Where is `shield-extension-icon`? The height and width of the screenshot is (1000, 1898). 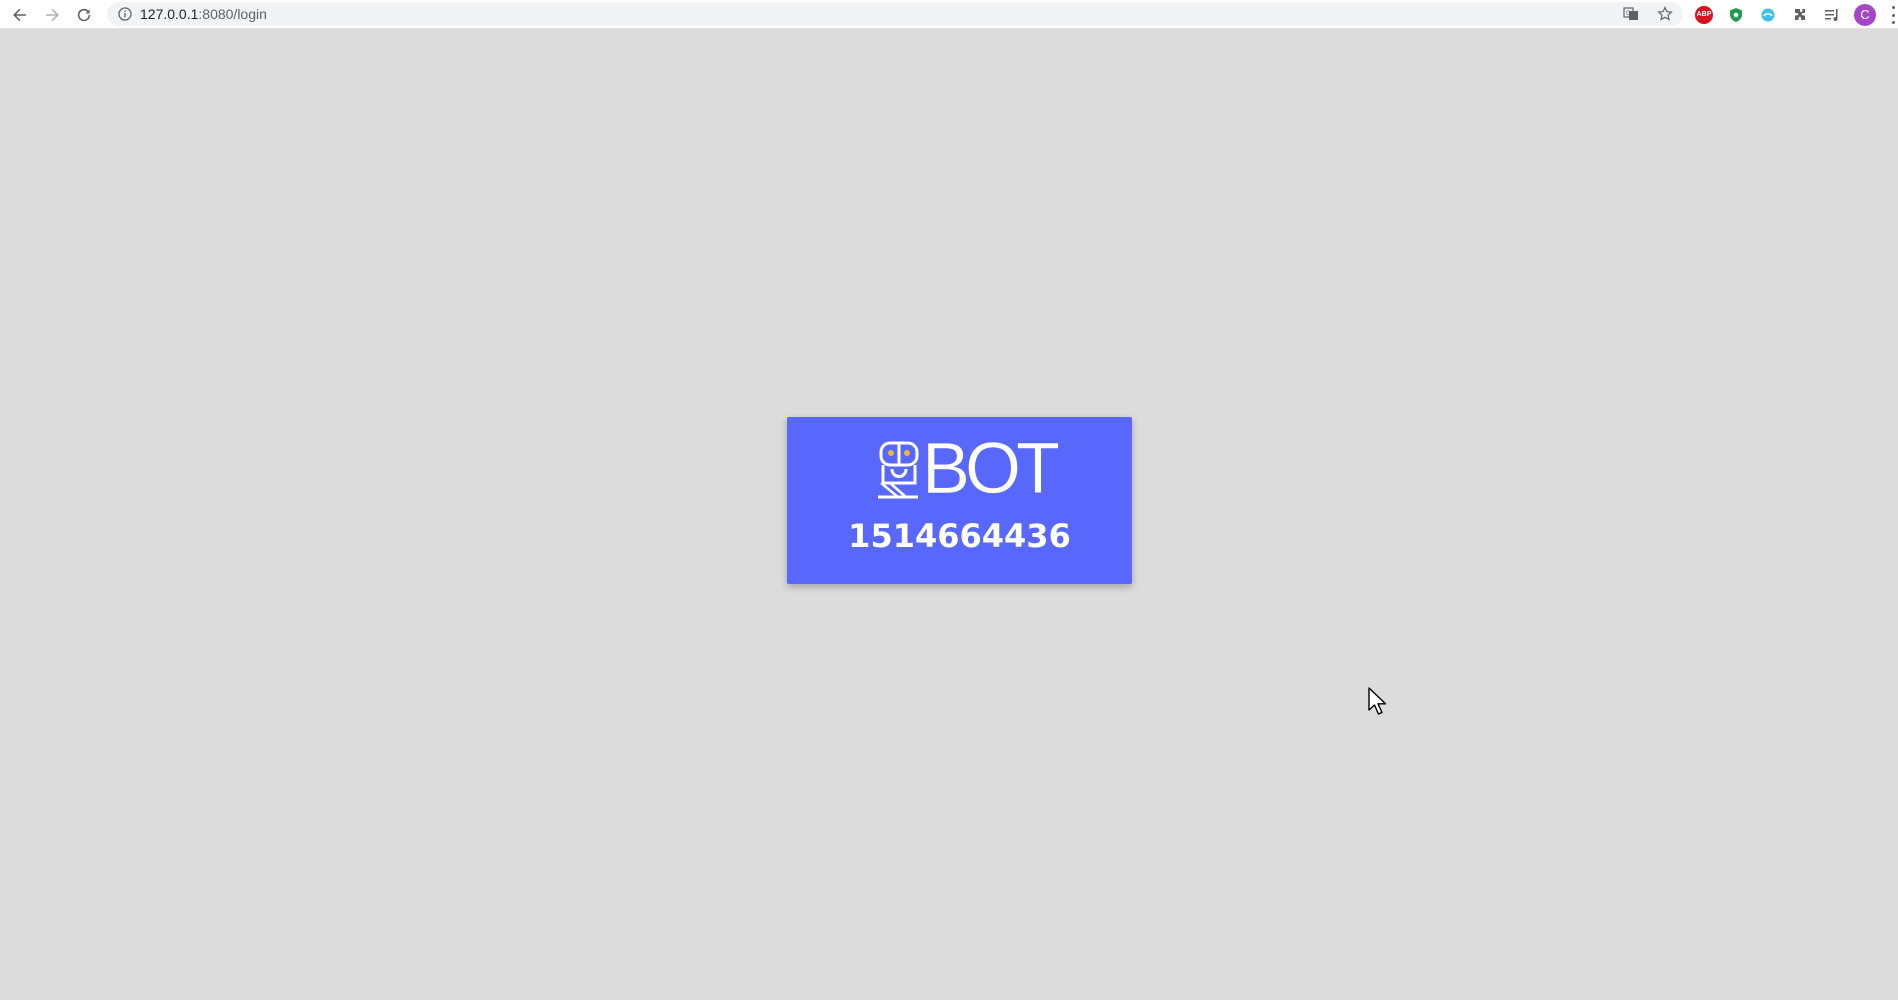 shield-extension-icon is located at coordinates (1736, 15).